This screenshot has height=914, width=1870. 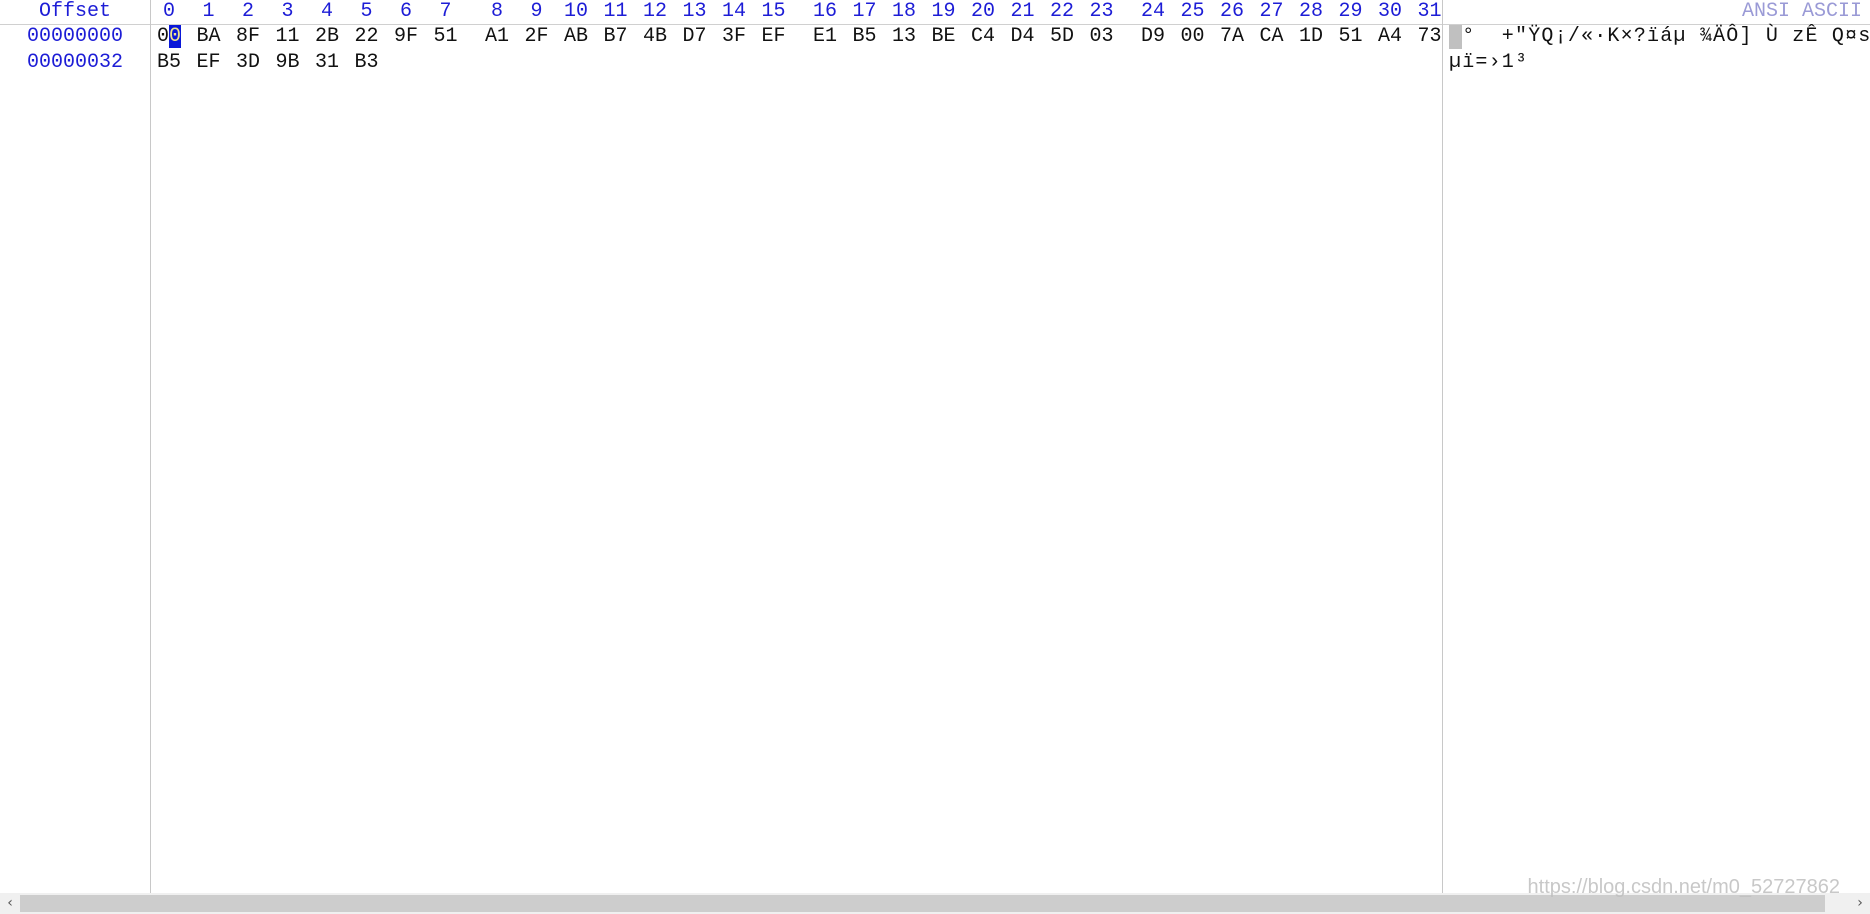 What do you see at coordinates (289, 37) in the screenshot?
I see `hex-byte: 11` at bounding box center [289, 37].